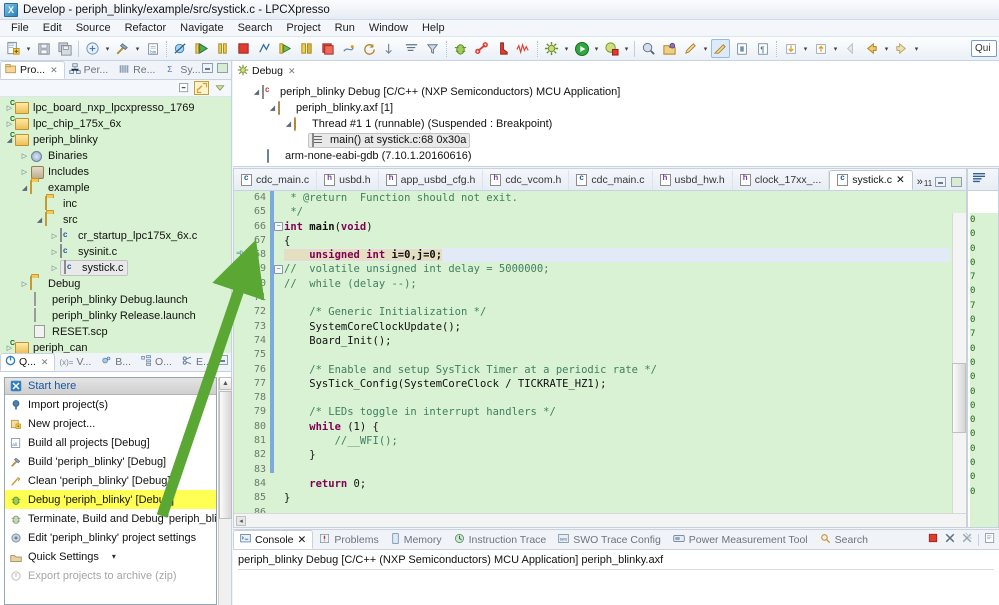  What do you see at coordinates (616, 156) in the screenshot?
I see `debug-gdb-row: arm-none-eabi-gdb (7.10.1.20160616)` at bounding box center [616, 156].